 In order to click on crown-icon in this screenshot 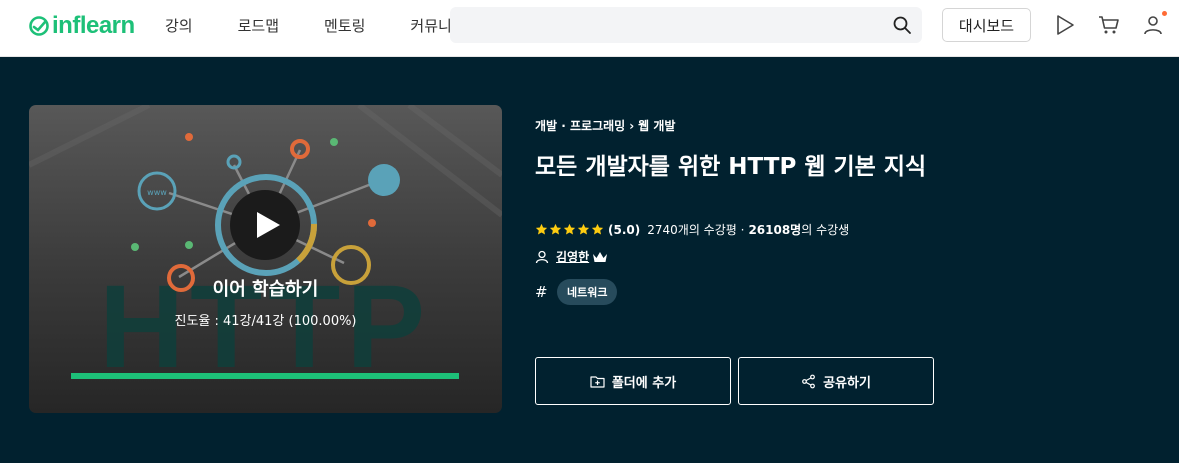, I will do `click(600, 256)`.